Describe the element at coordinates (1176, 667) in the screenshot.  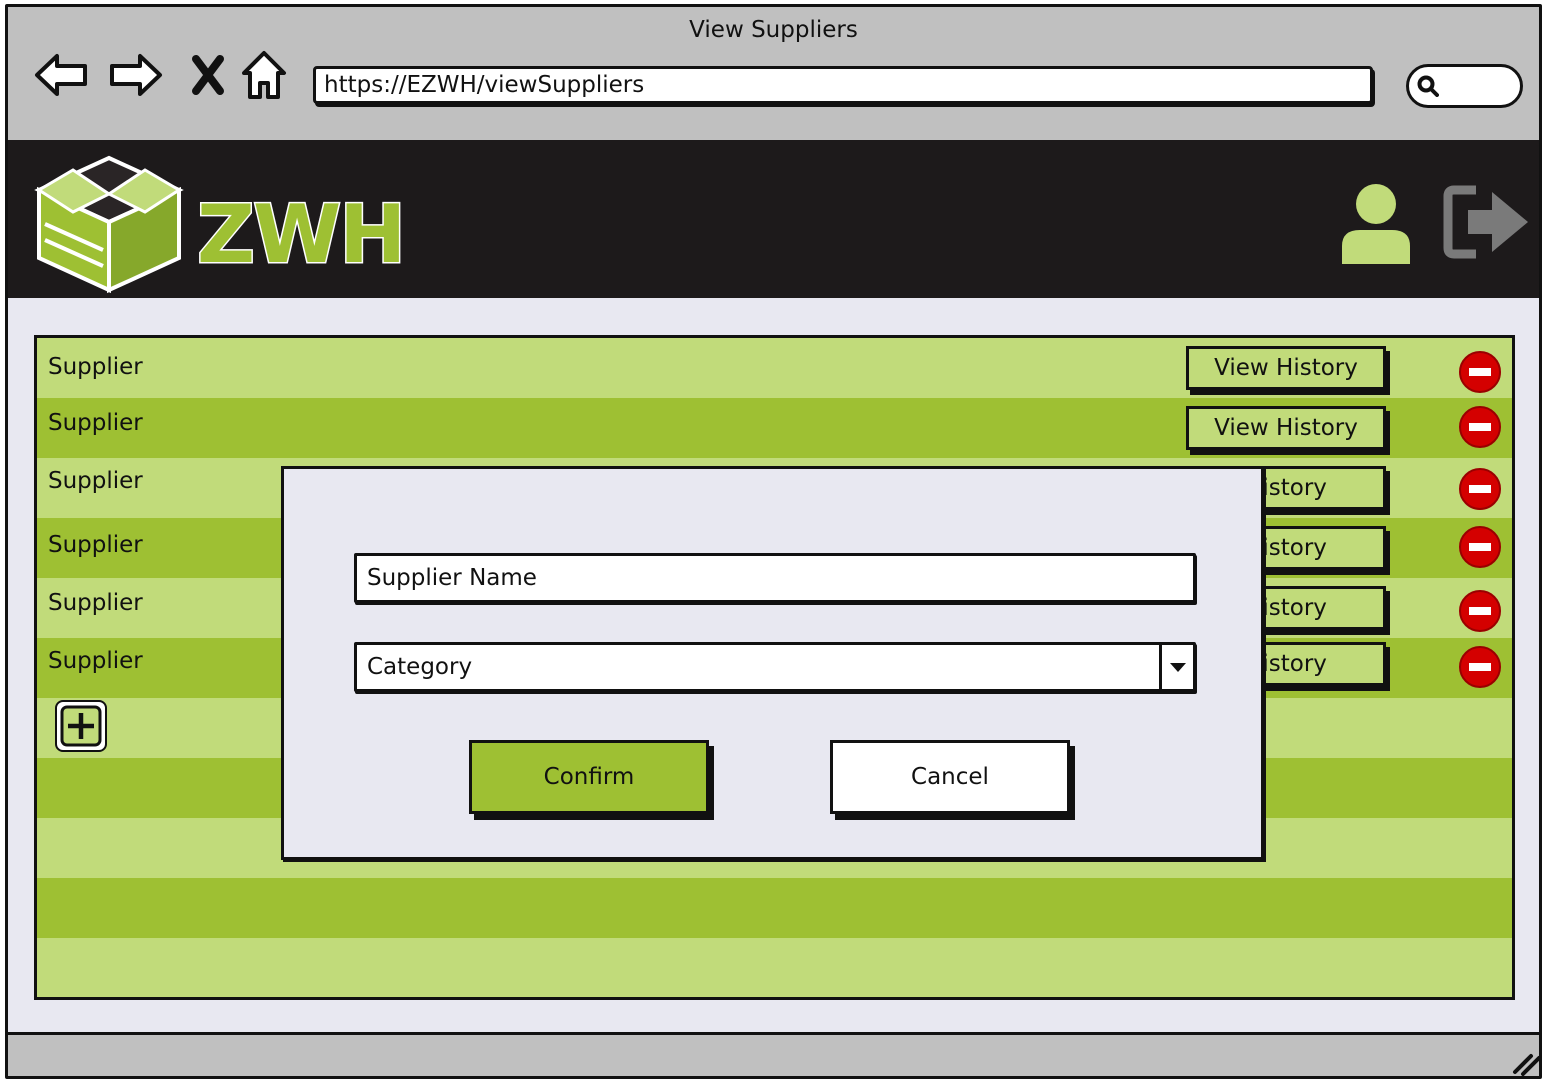
I see `chevron-down-icon` at that location.